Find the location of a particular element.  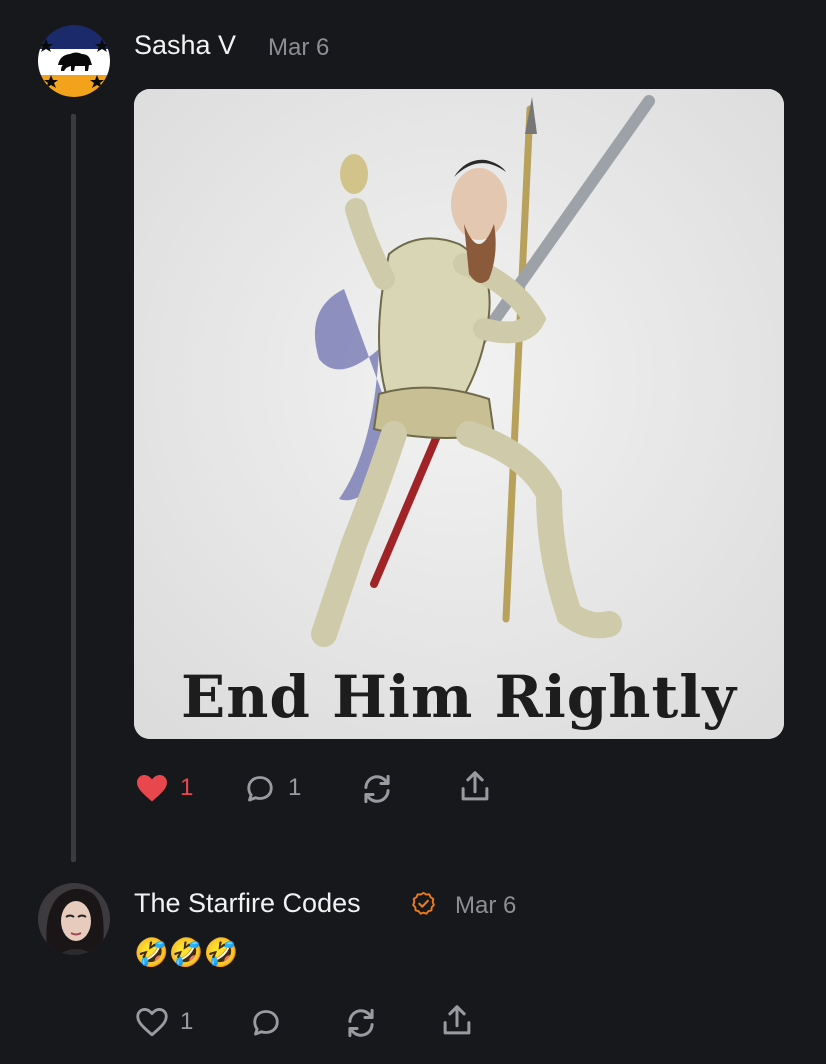

comment-button: 1 is located at coordinates (271, 788).